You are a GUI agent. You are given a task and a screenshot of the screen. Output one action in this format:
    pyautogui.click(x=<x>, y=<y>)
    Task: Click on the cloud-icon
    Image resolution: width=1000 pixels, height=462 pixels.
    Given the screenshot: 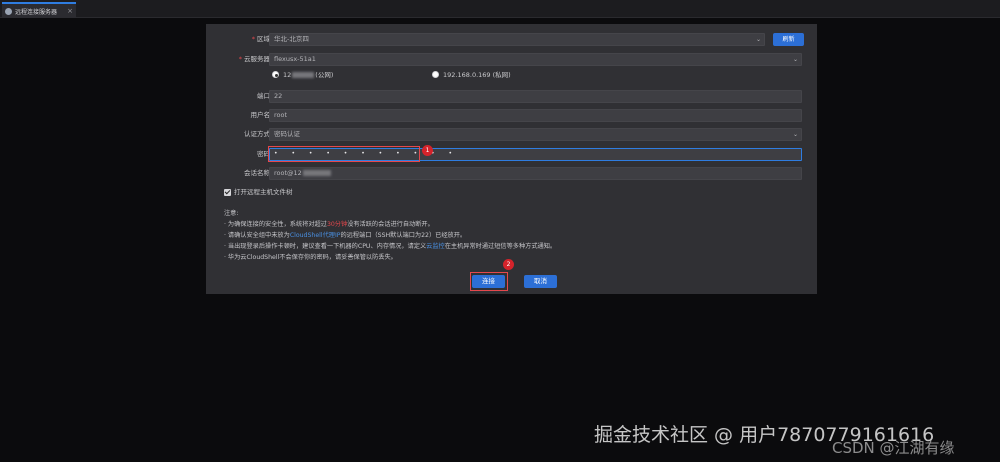 What is the action you would take?
    pyautogui.click(x=8, y=11)
    